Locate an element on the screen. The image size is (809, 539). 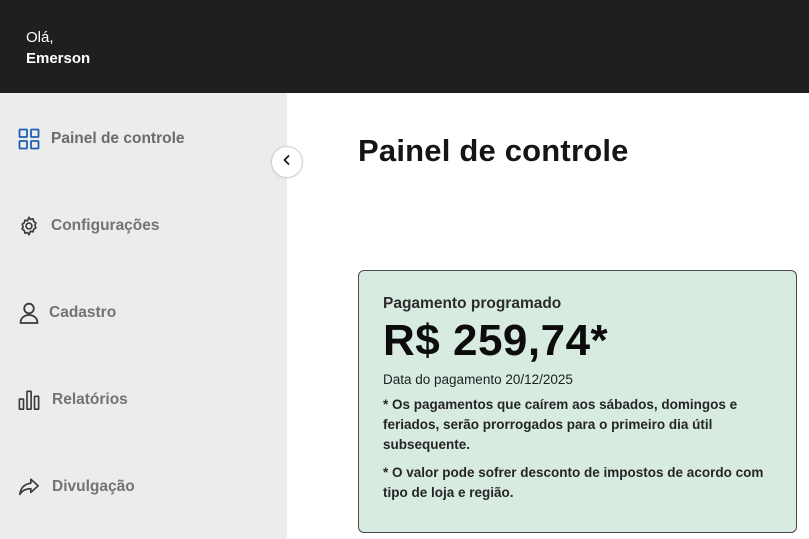
payment-amount: R$ 259,74* is located at coordinates (496, 340).